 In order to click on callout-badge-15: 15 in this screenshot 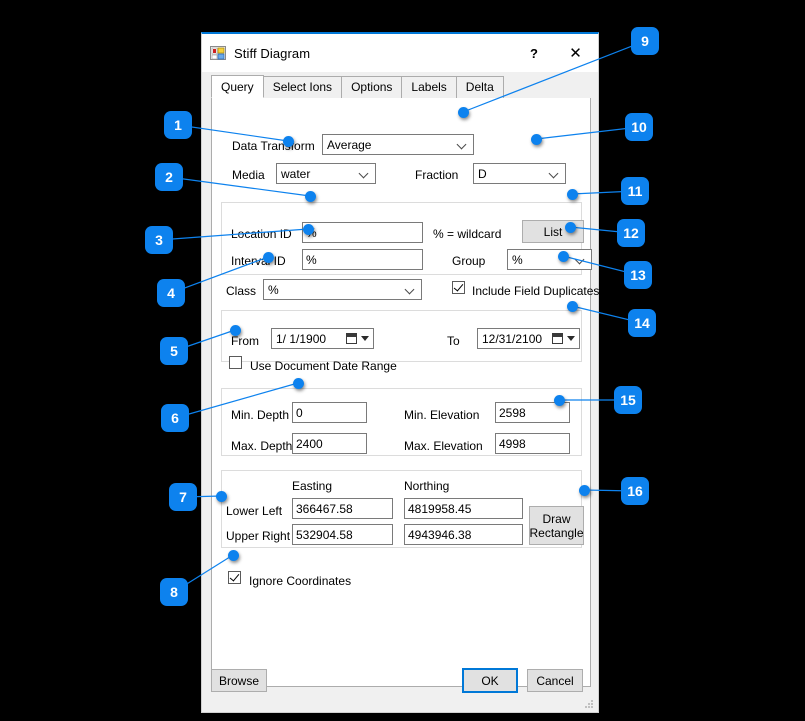, I will do `click(628, 400)`.